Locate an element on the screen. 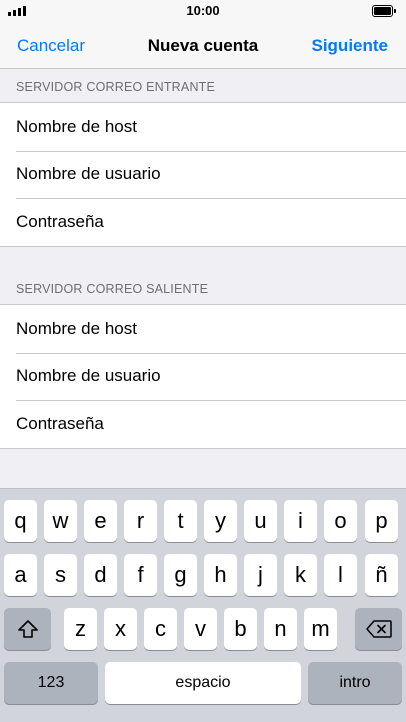 The height and width of the screenshot is (722, 406). status-bar: 10:00 is located at coordinates (203, 11).